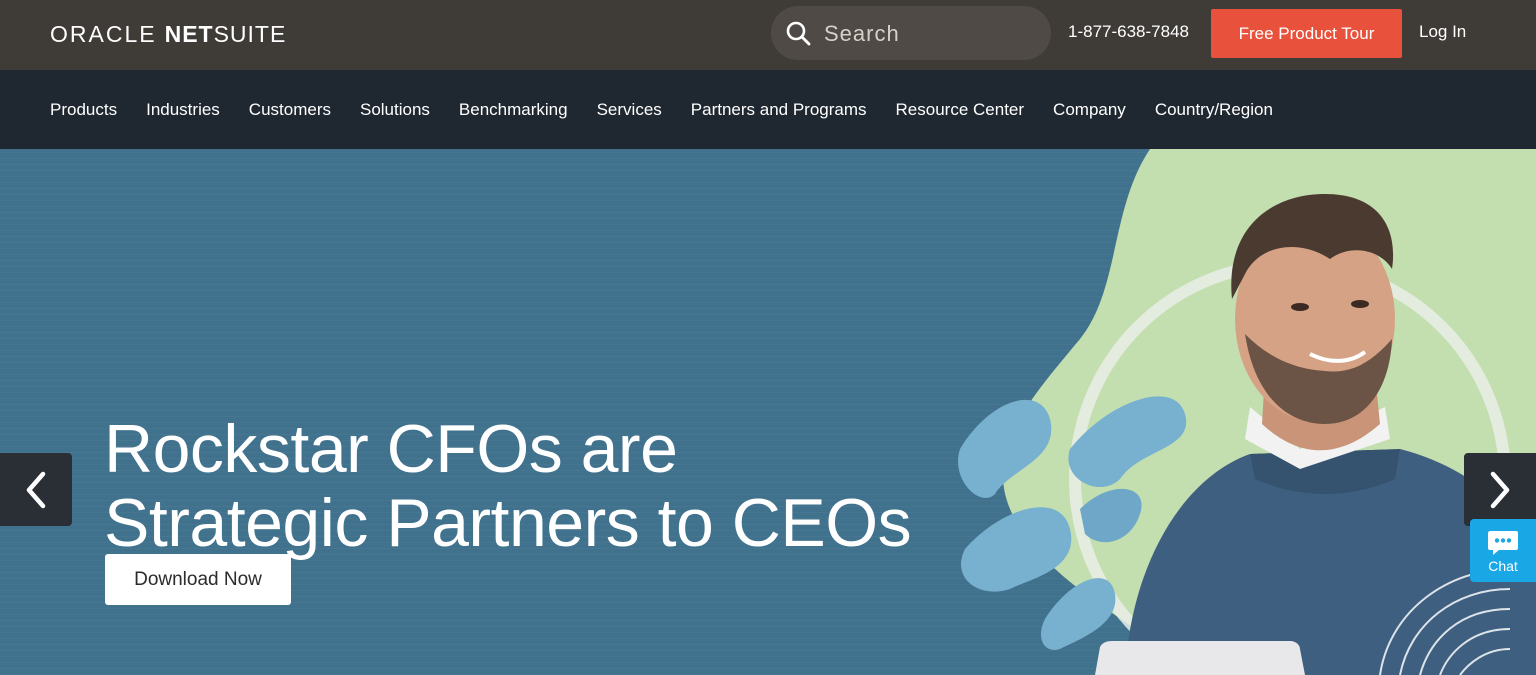  I want to click on nav-item-services: Services, so click(629, 110).